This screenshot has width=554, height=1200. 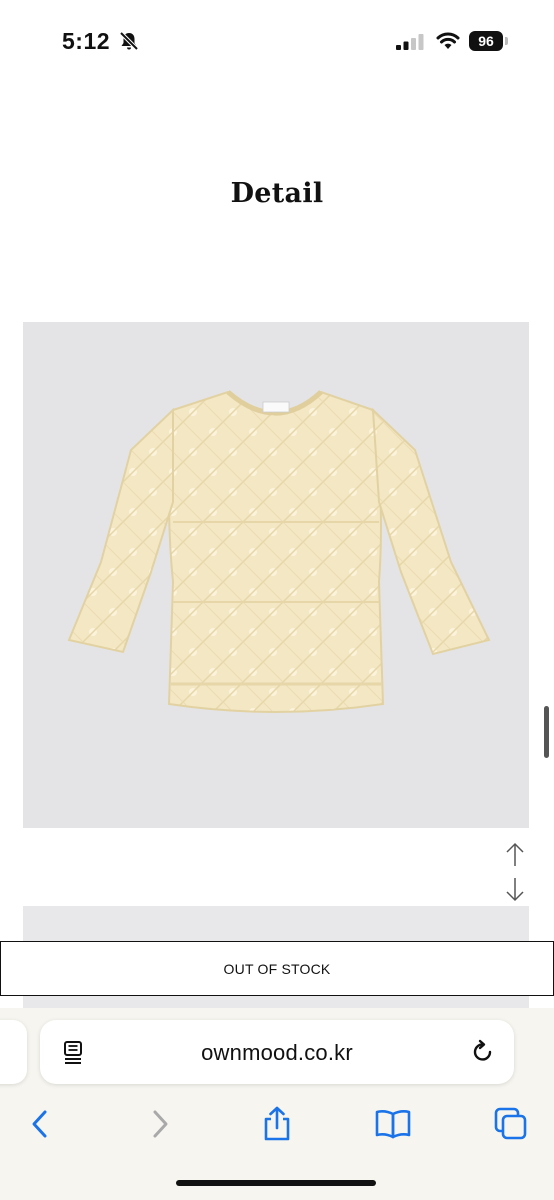 I want to click on status-bar: 5:12 96, so click(x=277, y=40).